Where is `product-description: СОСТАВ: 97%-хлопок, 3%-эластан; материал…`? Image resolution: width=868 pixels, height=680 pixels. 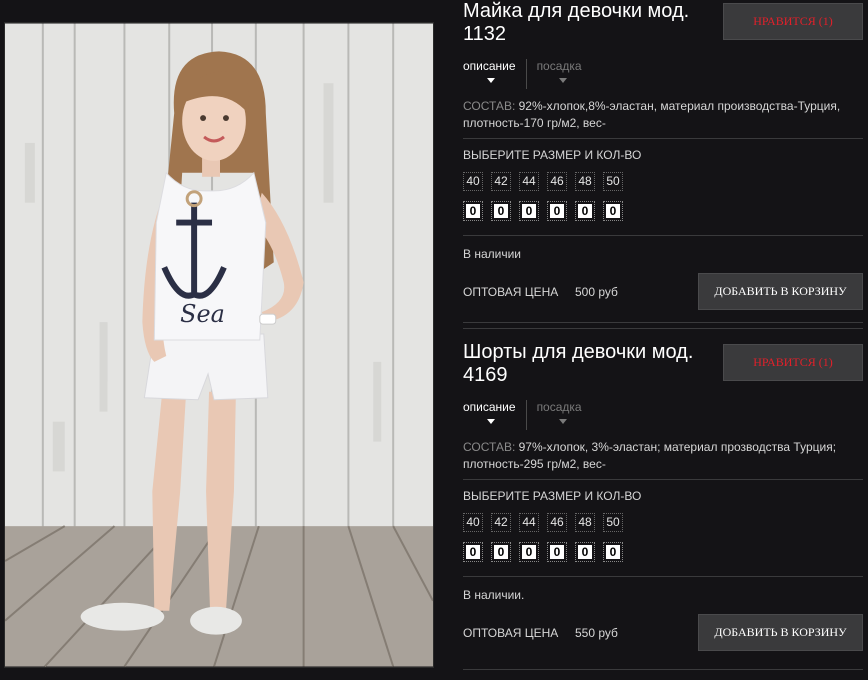 product-description: СОСТАВ: 97%-хлопок, 3%-эластан; материал… is located at coordinates (659, 456).